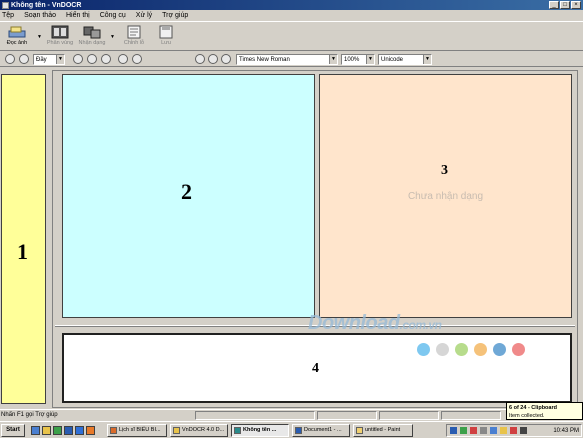  I want to click on read-image-button: Đọc ảnh, so click(17, 35).